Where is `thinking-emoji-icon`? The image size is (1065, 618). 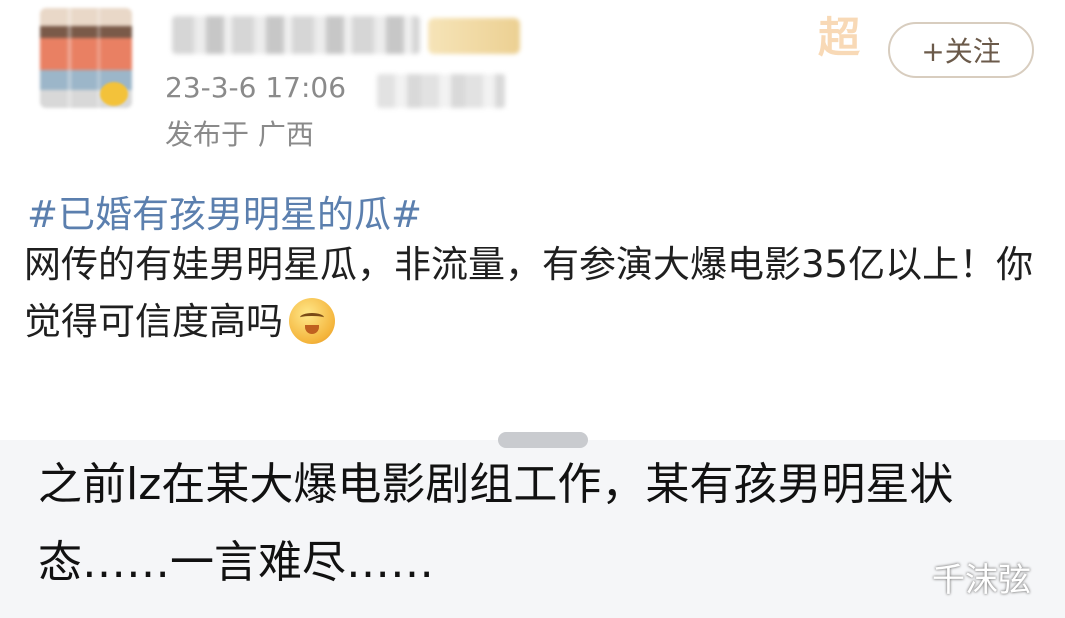
thinking-emoji-icon is located at coordinates (312, 321).